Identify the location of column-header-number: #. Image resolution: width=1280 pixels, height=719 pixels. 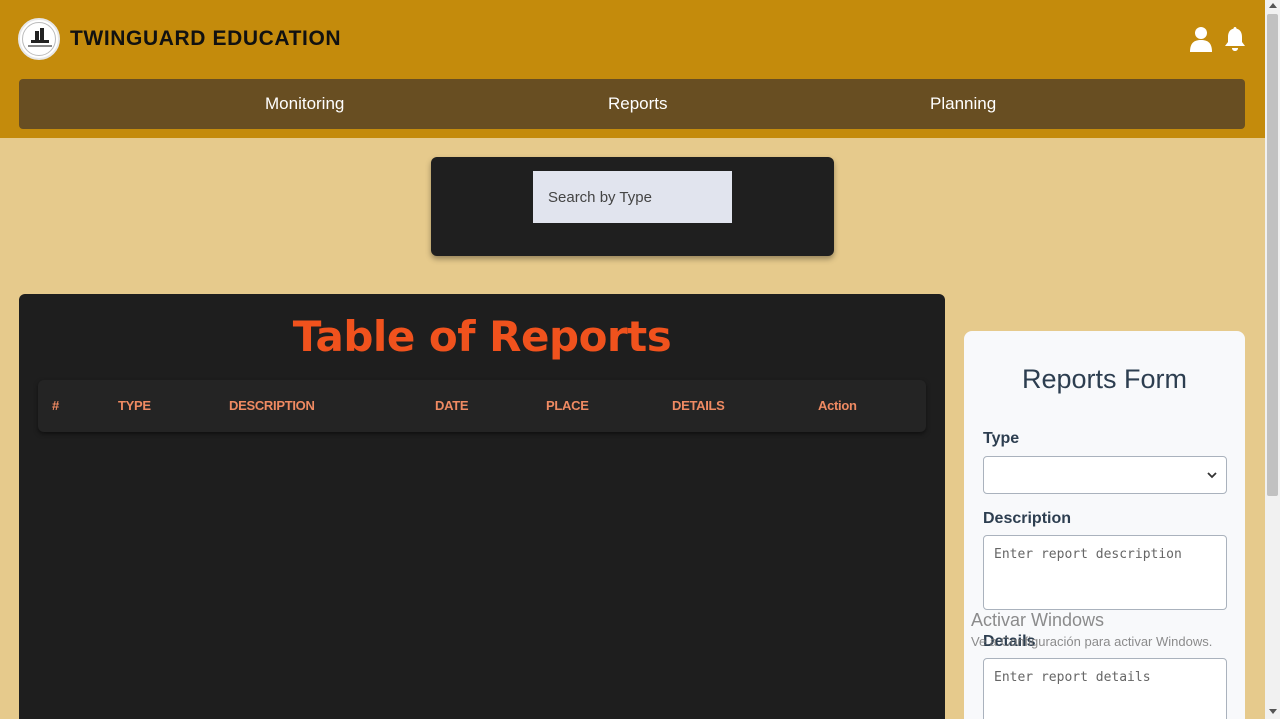
(55, 405).